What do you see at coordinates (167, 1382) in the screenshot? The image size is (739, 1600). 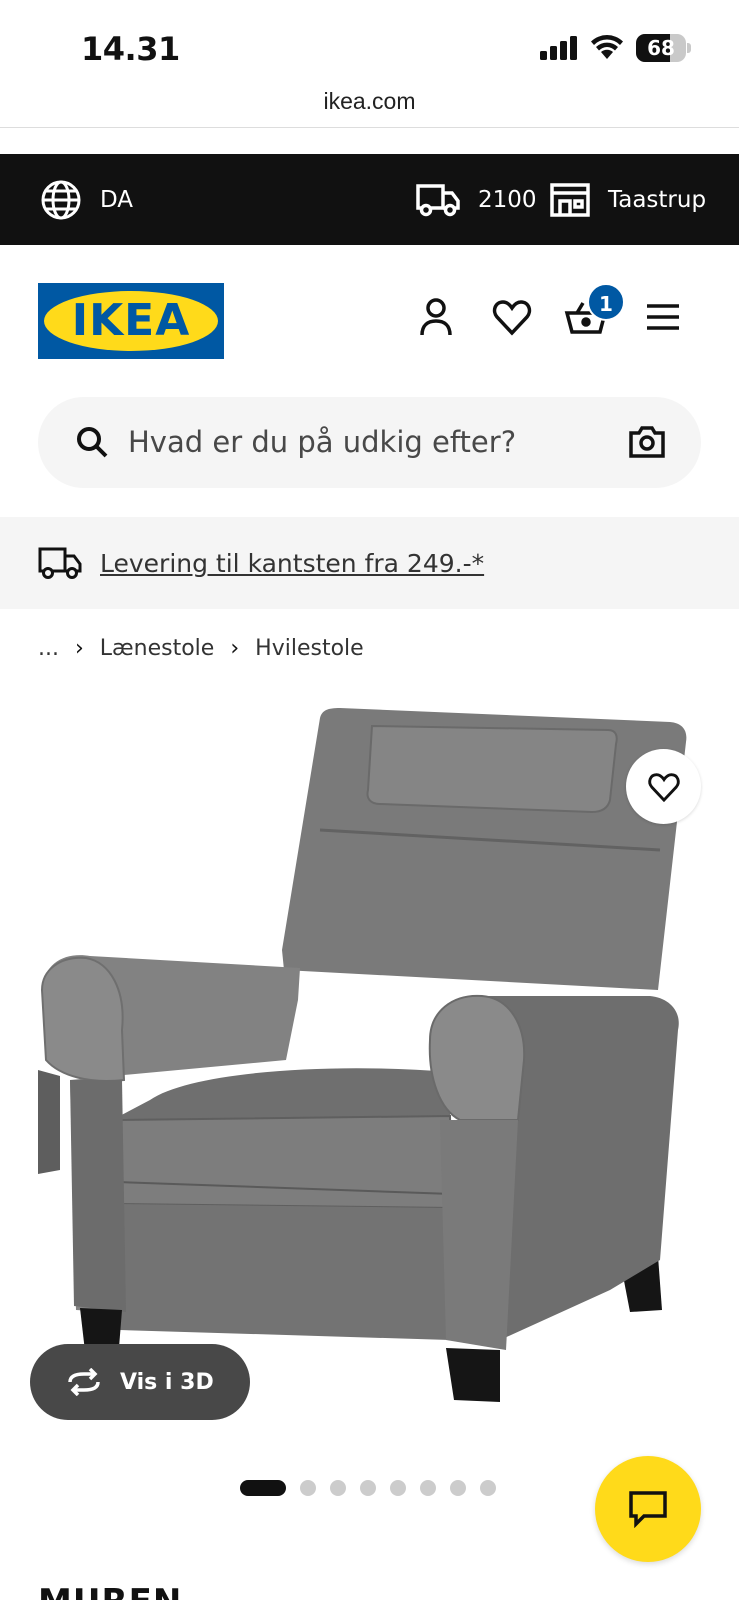 I see `view-in-3d-label: Vis i 3D` at bounding box center [167, 1382].